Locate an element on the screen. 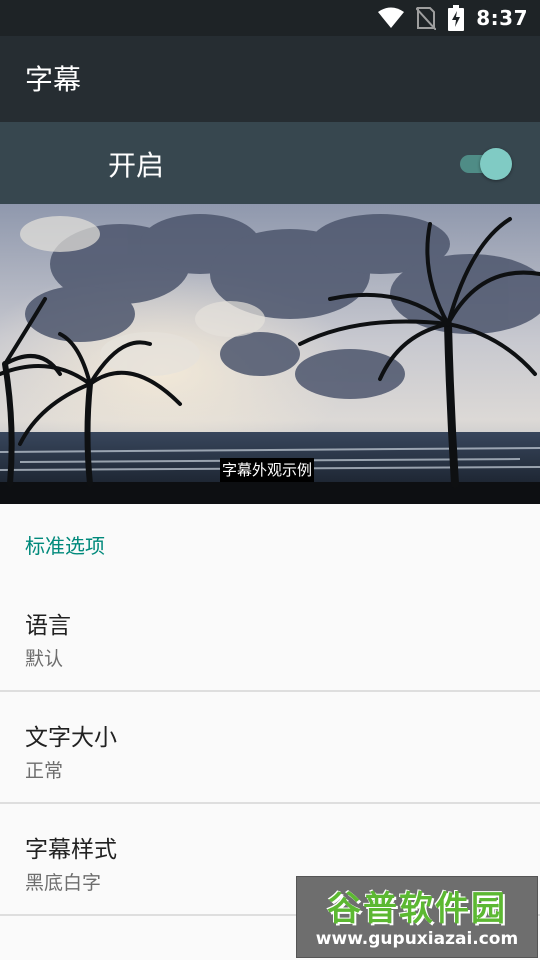  status-bar: 8:37 is located at coordinates (270, 18).